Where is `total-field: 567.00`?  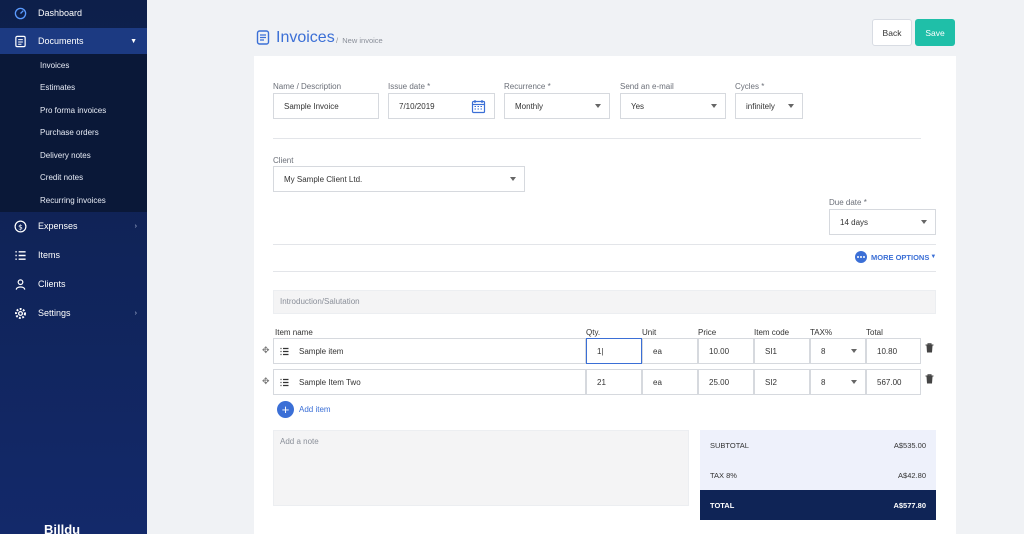 total-field: 567.00 is located at coordinates (893, 382).